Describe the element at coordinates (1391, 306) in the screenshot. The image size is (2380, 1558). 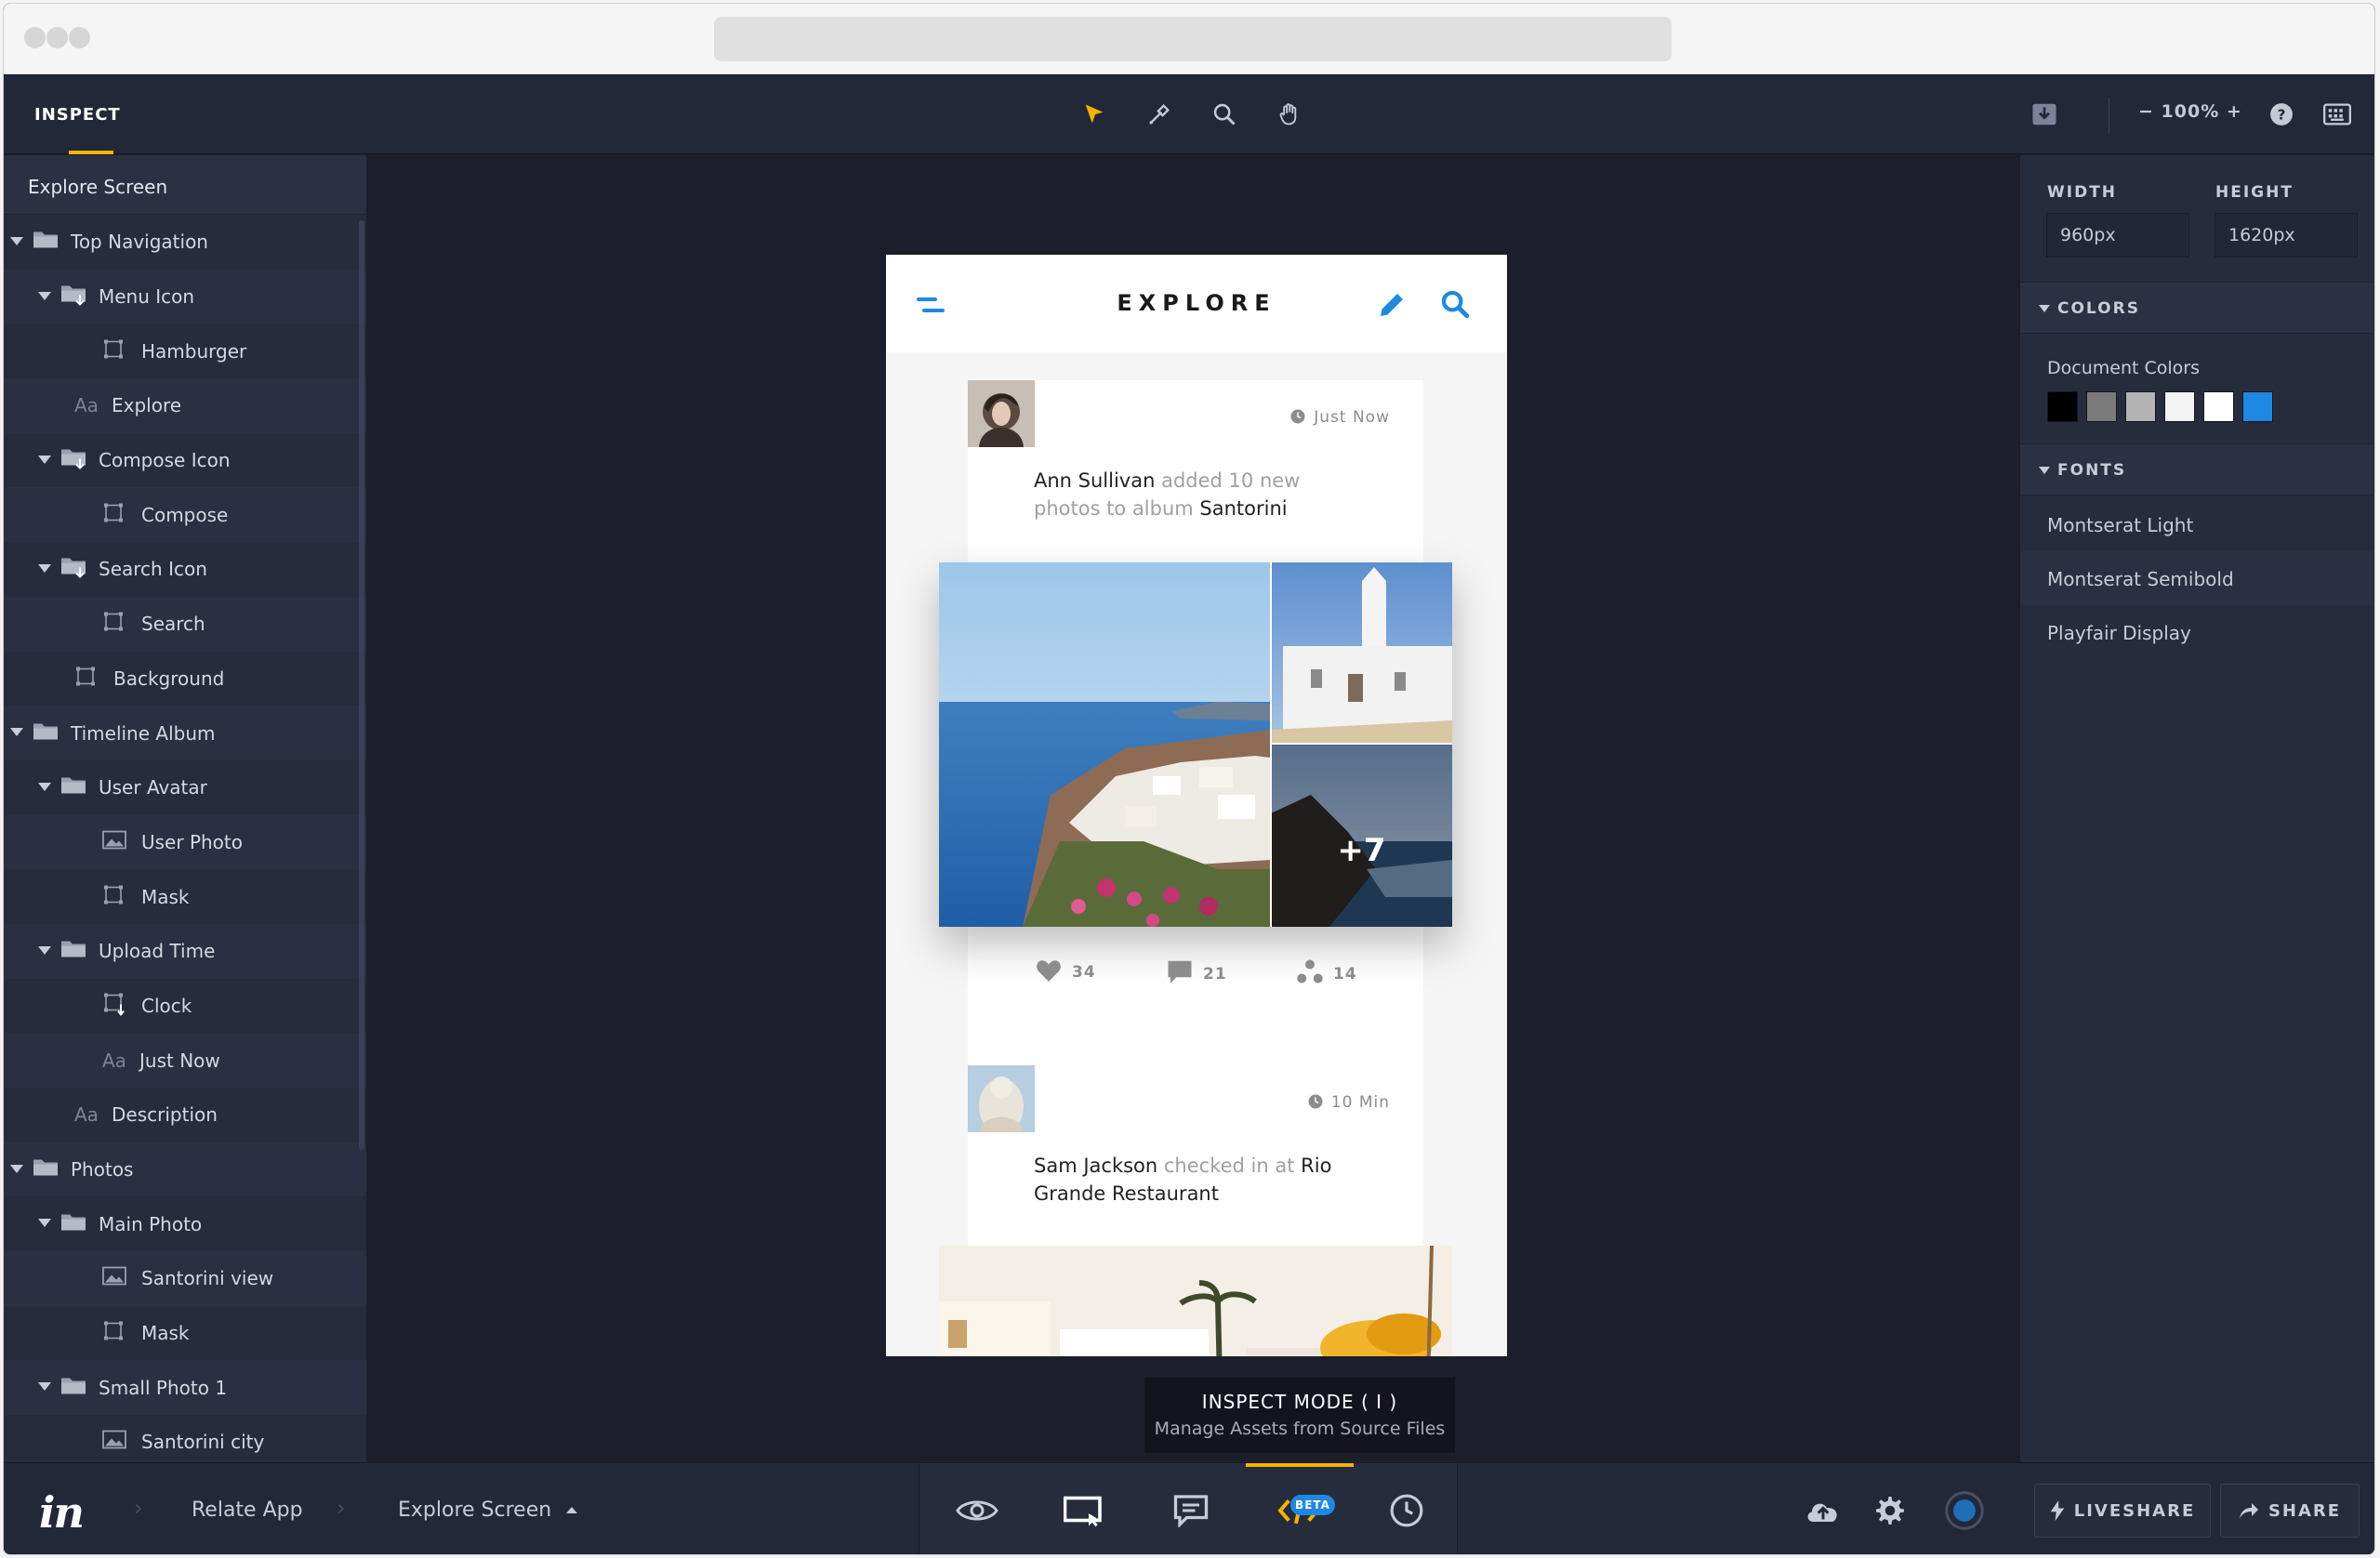
I see `compose-icon` at that location.